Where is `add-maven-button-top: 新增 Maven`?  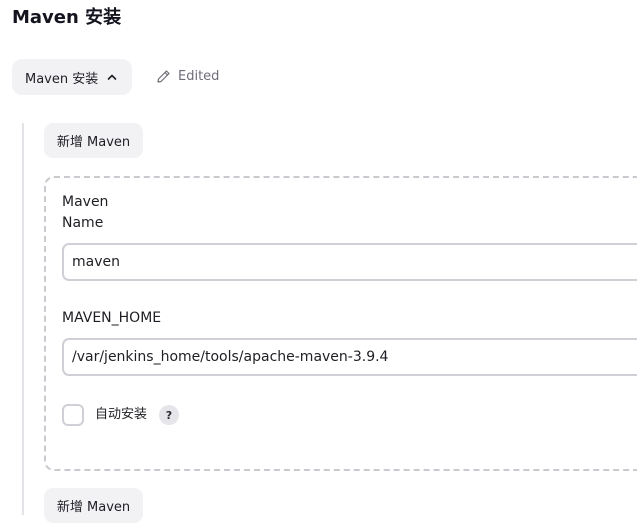
add-maven-button-top: 新增 Maven is located at coordinates (93, 140).